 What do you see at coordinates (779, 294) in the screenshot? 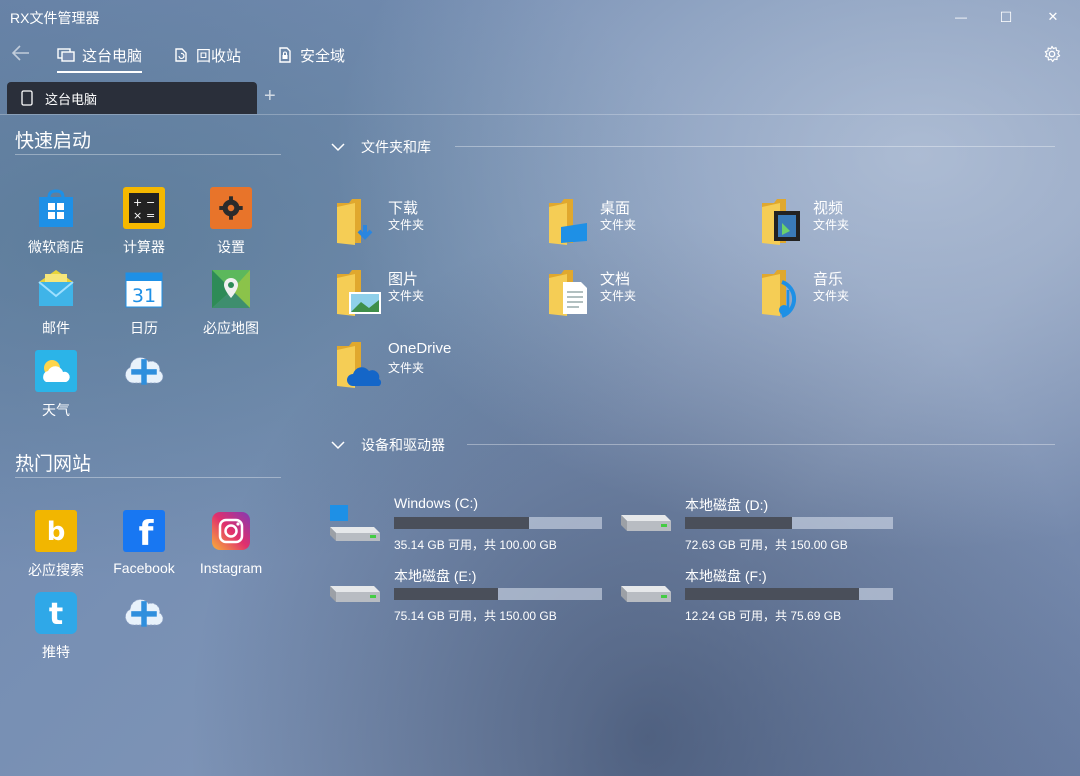
I see `music-folder-icon` at bounding box center [779, 294].